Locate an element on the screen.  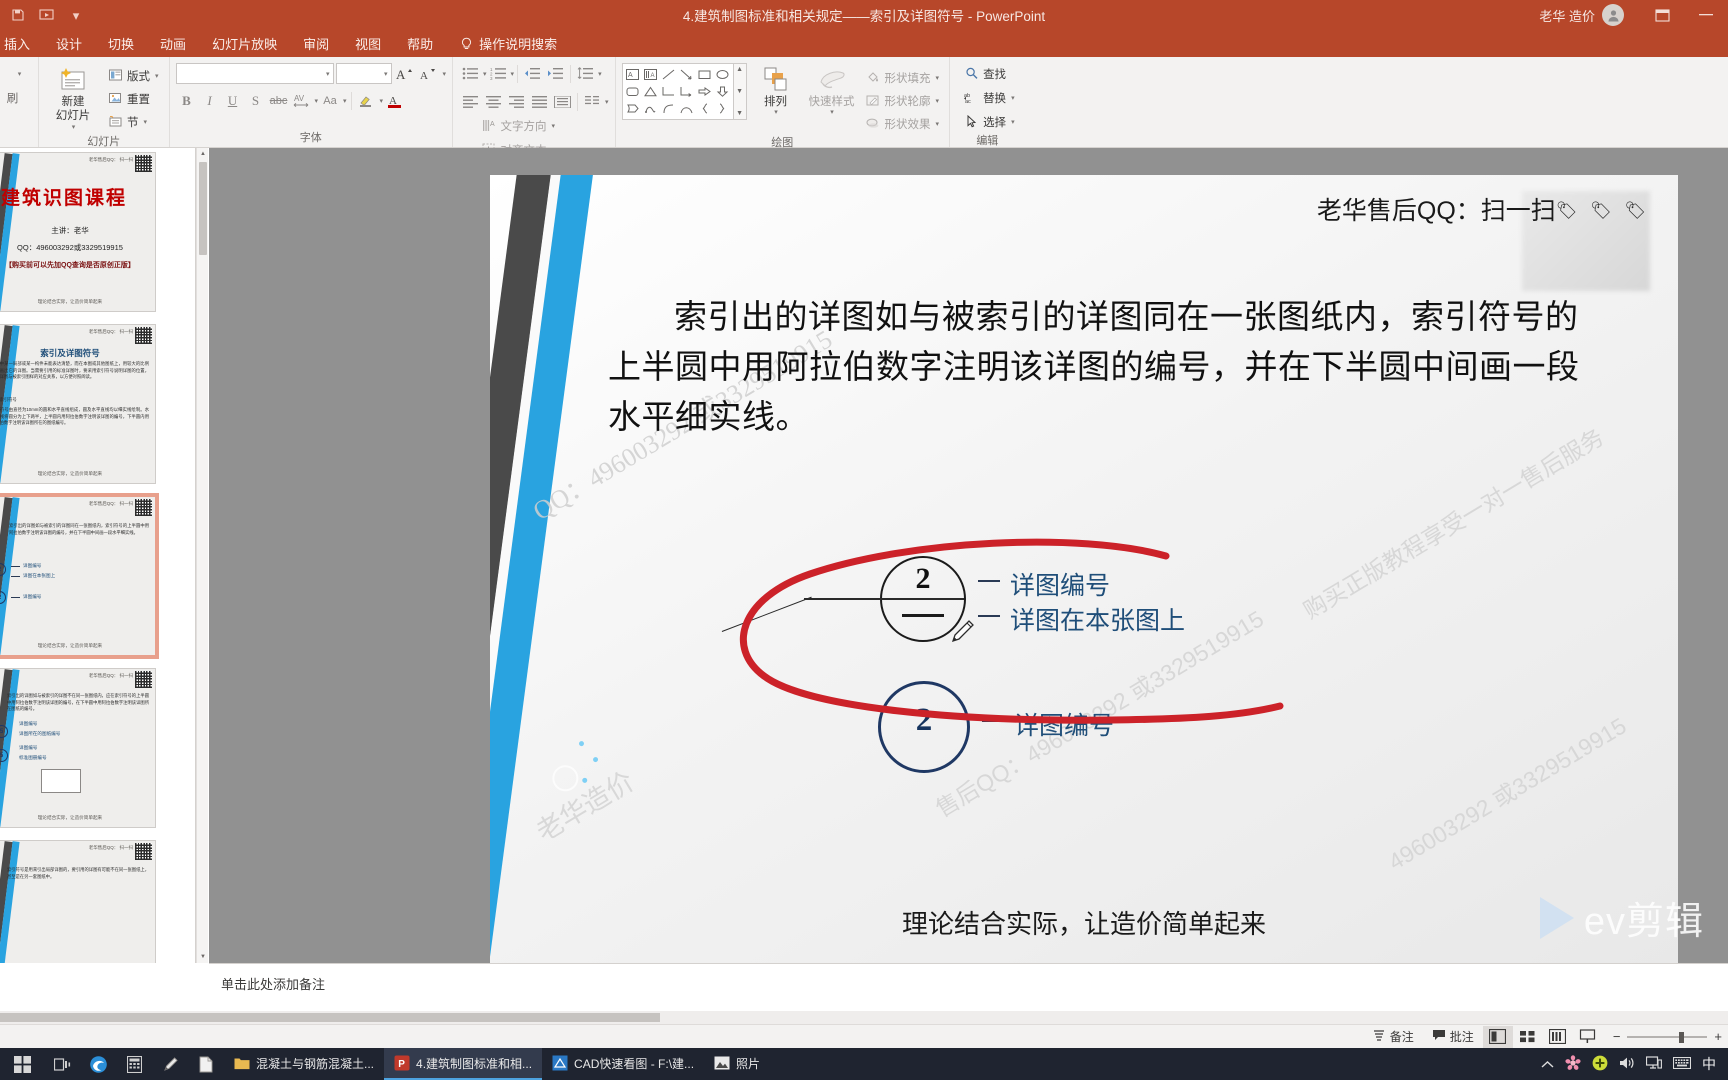
pentagon-shape-icon is located at coordinates (632, 108).